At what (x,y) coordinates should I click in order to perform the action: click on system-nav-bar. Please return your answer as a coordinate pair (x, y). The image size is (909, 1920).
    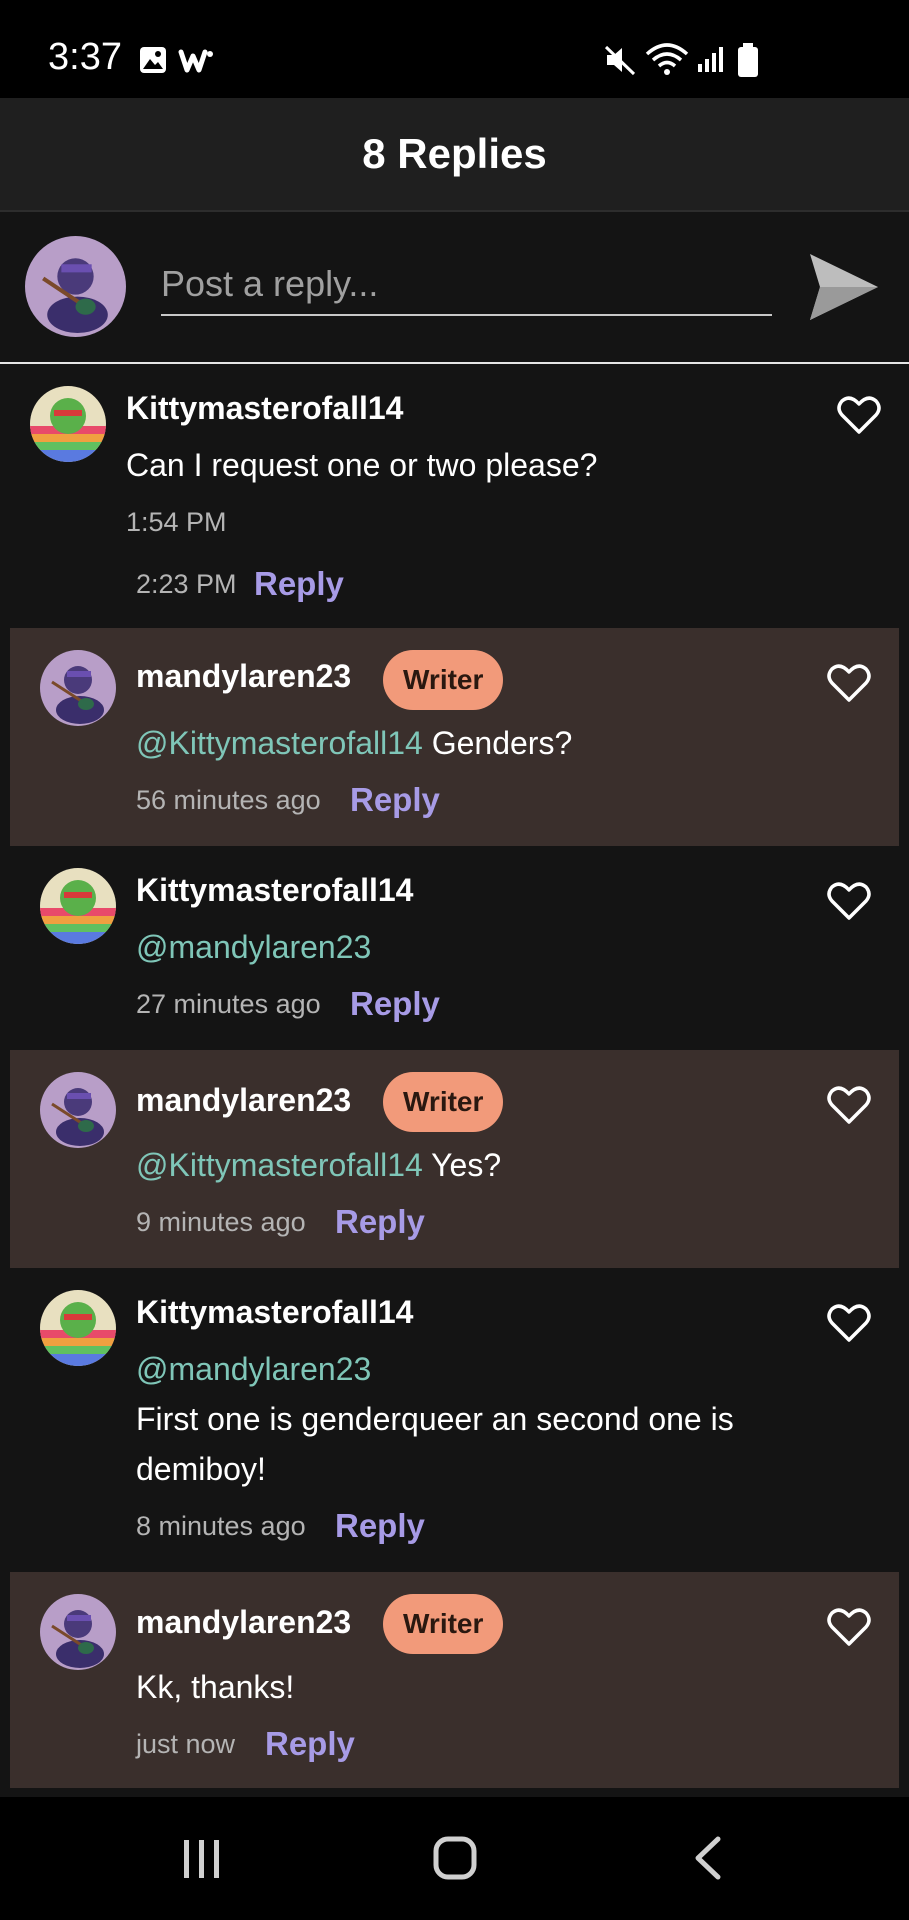
    Looking at the image, I should click on (454, 1858).